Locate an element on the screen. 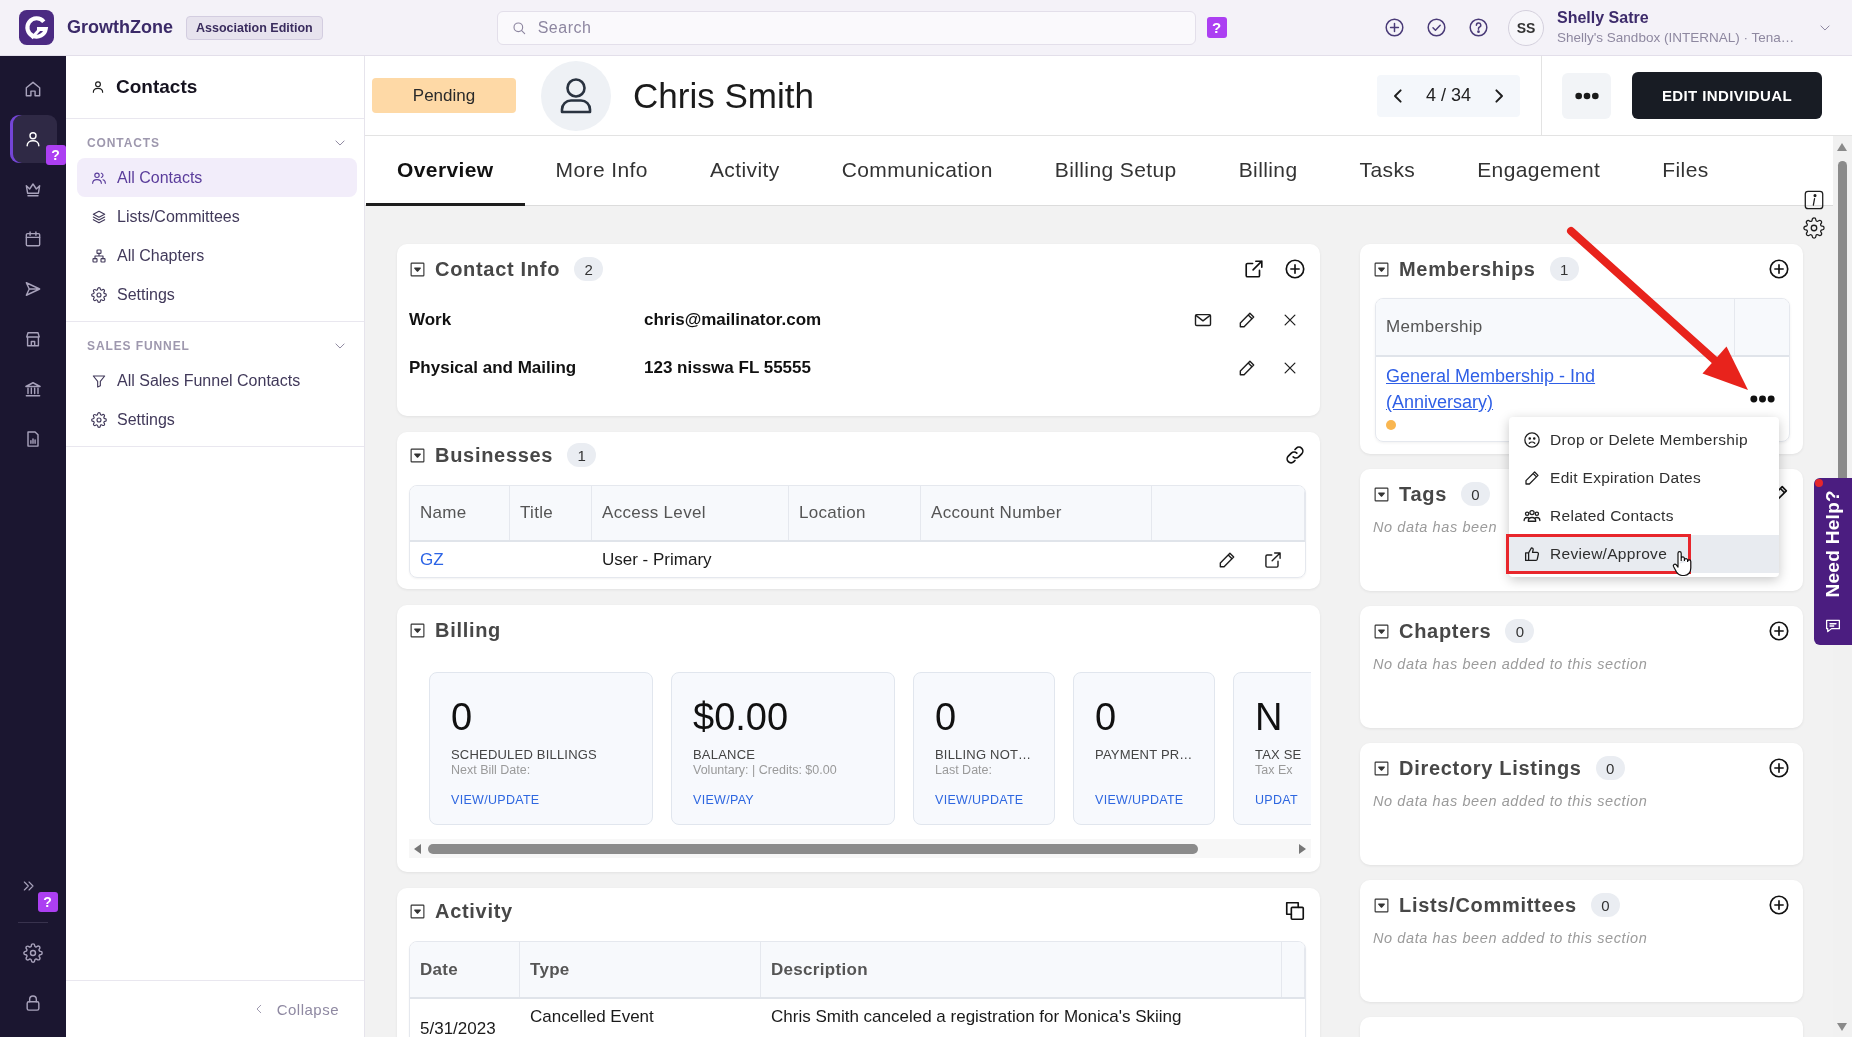 This screenshot has height=1037, width=1852. field-label: Physical and Mailing is located at coordinates (493, 368).